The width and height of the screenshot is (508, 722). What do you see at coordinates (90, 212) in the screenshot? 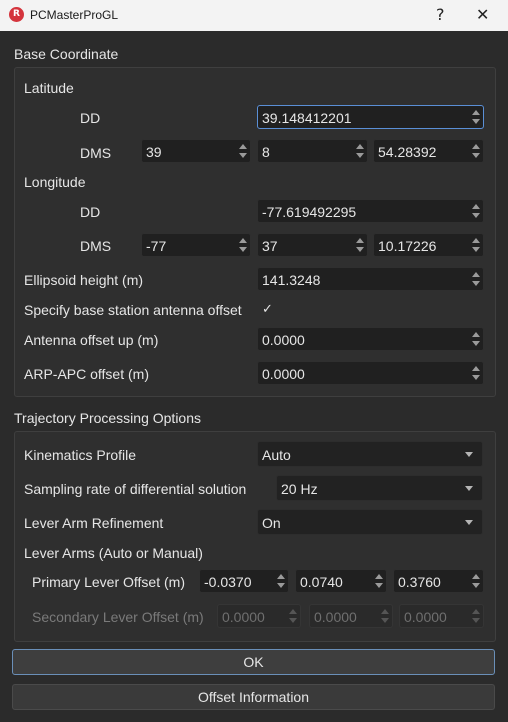
I see `lon-dd-label: DD` at bounding box center [90, 212].